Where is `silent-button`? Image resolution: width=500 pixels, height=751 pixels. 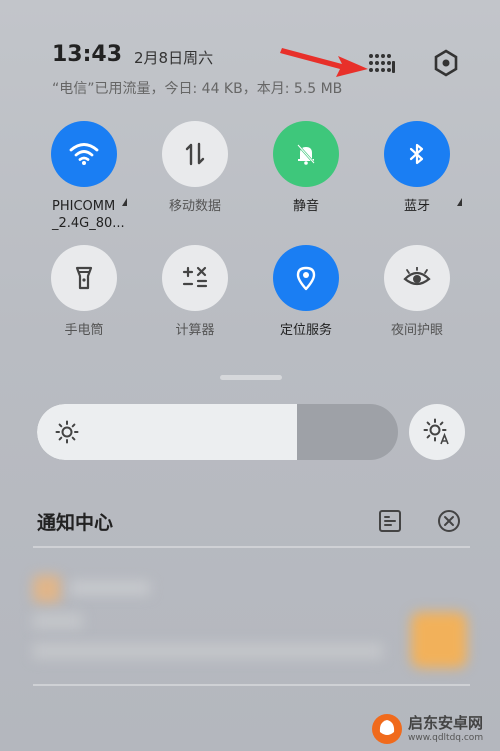
silent-button is located at coordinates (306, 154).